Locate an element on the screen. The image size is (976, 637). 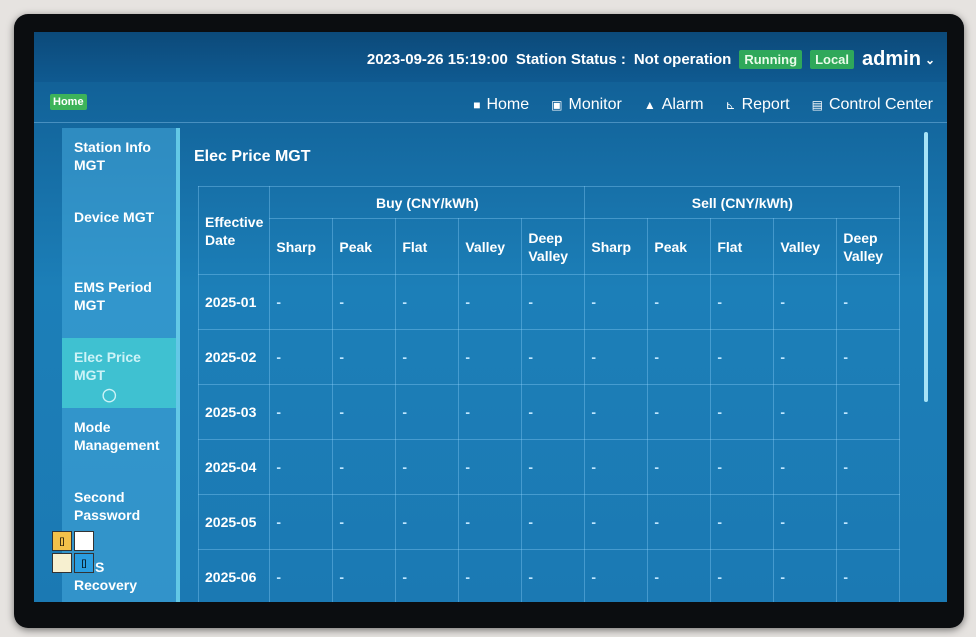
sidebar-item-label: Station Info MGT is located at coordinates (112, 156).